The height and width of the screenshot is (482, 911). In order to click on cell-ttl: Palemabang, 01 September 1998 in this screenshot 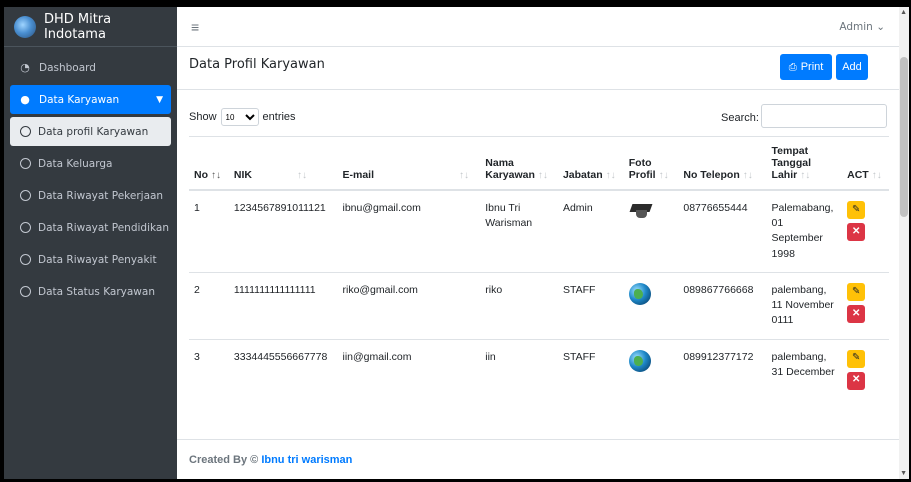, I will do `click(804, 231)`.